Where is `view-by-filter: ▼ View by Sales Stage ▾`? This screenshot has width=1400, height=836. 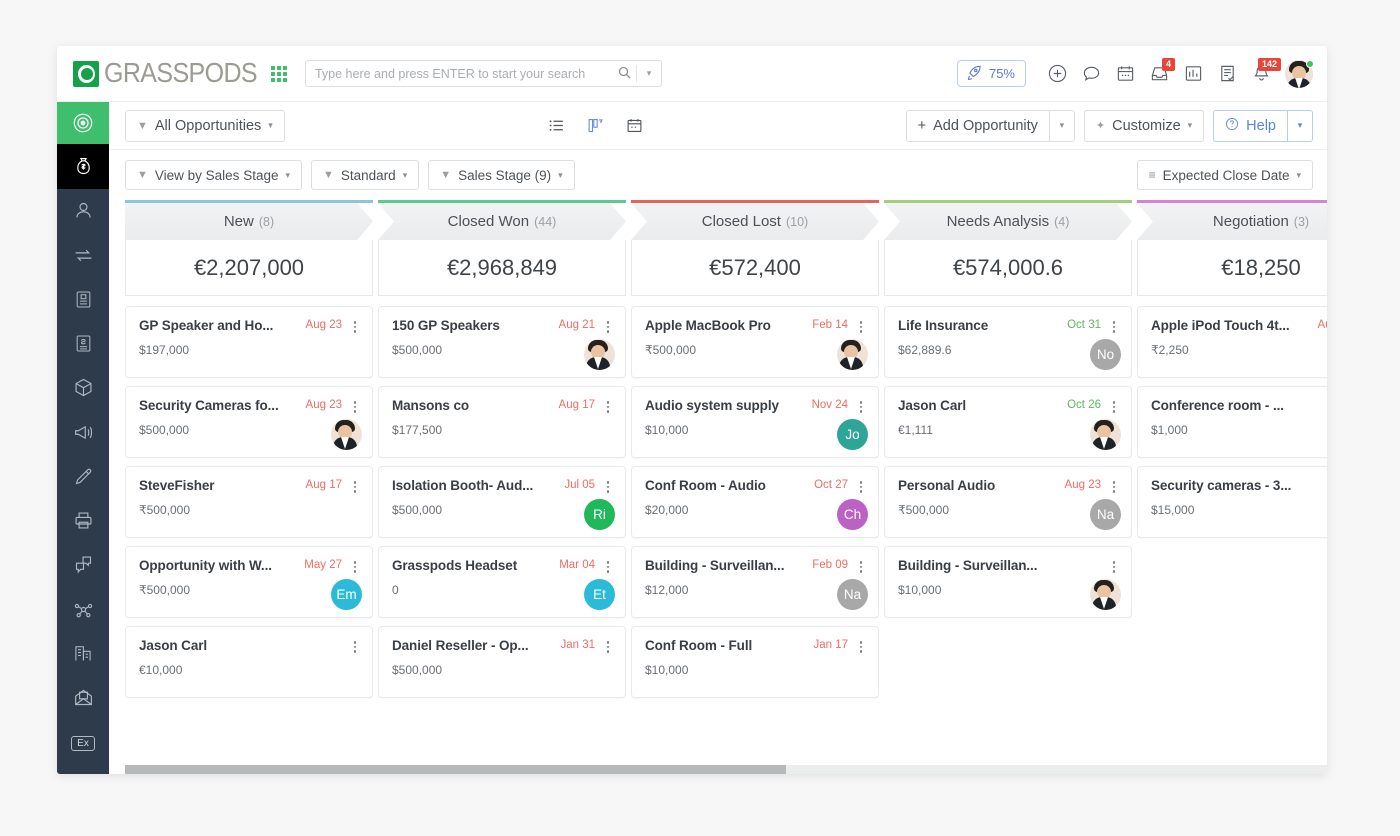 view-by-filter: ▼ View by Sales Stage ▾ is located at coordinates (213, 175).